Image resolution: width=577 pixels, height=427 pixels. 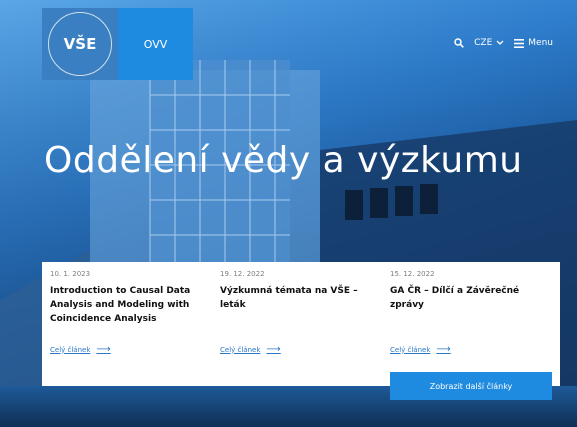 I want to click on article-title: GA ČR – Dílčí a Závěrečné zprávy, so click(x=470, y=298).